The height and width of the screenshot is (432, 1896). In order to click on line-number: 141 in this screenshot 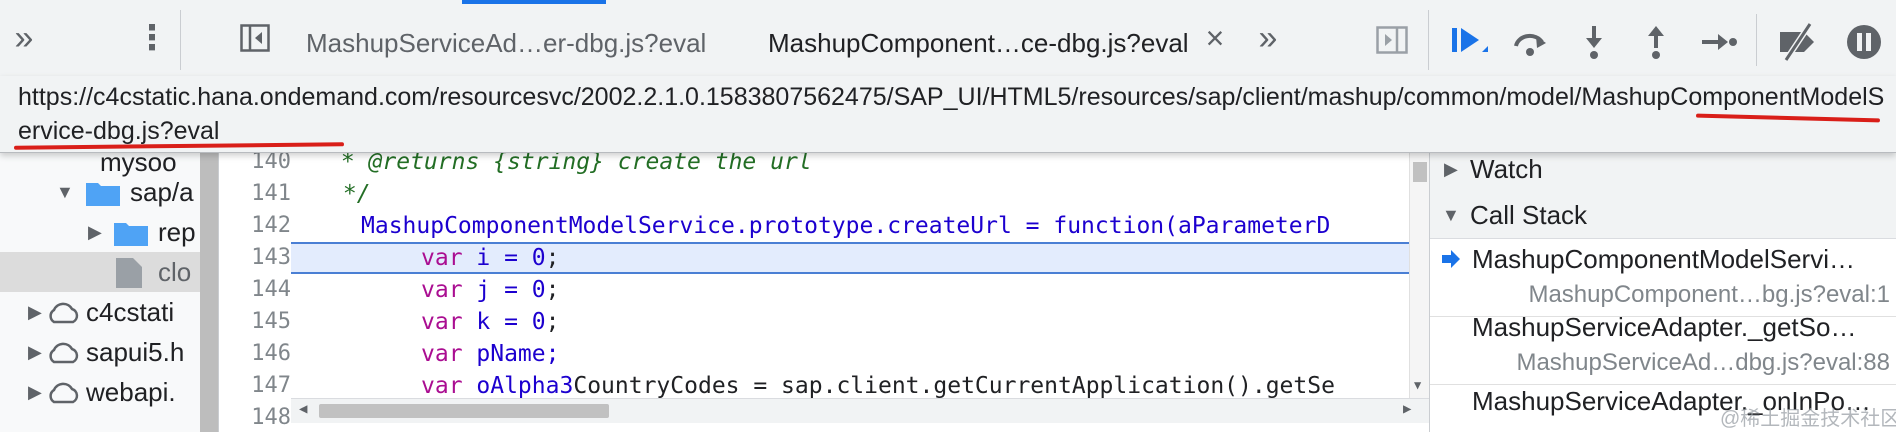, I will do `click(255, 194)`.